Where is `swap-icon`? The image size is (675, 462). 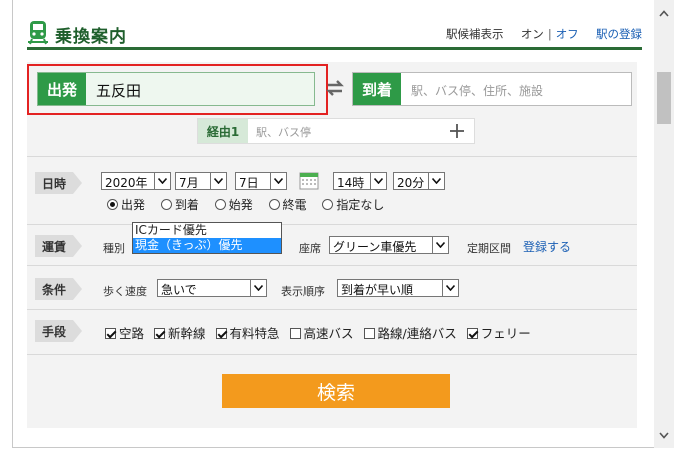 swap-icon is located at coordinates (335, 88).